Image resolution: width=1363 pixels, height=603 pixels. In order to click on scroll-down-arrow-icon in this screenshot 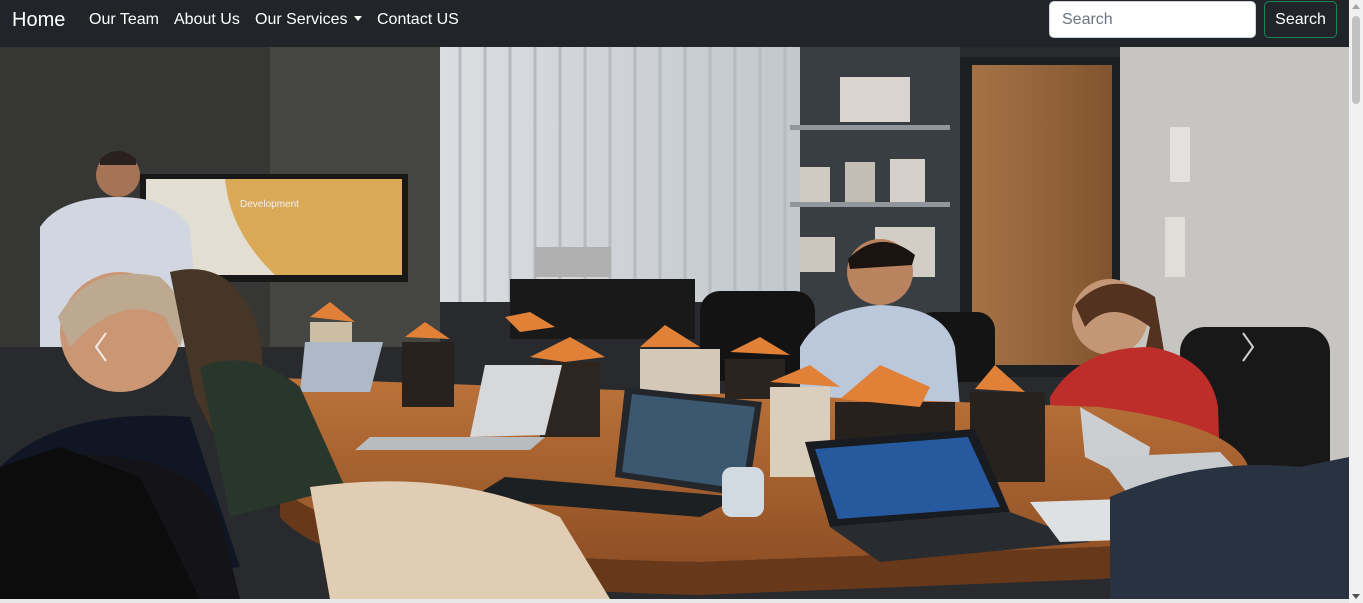, I will do `click(1356, 596)`.